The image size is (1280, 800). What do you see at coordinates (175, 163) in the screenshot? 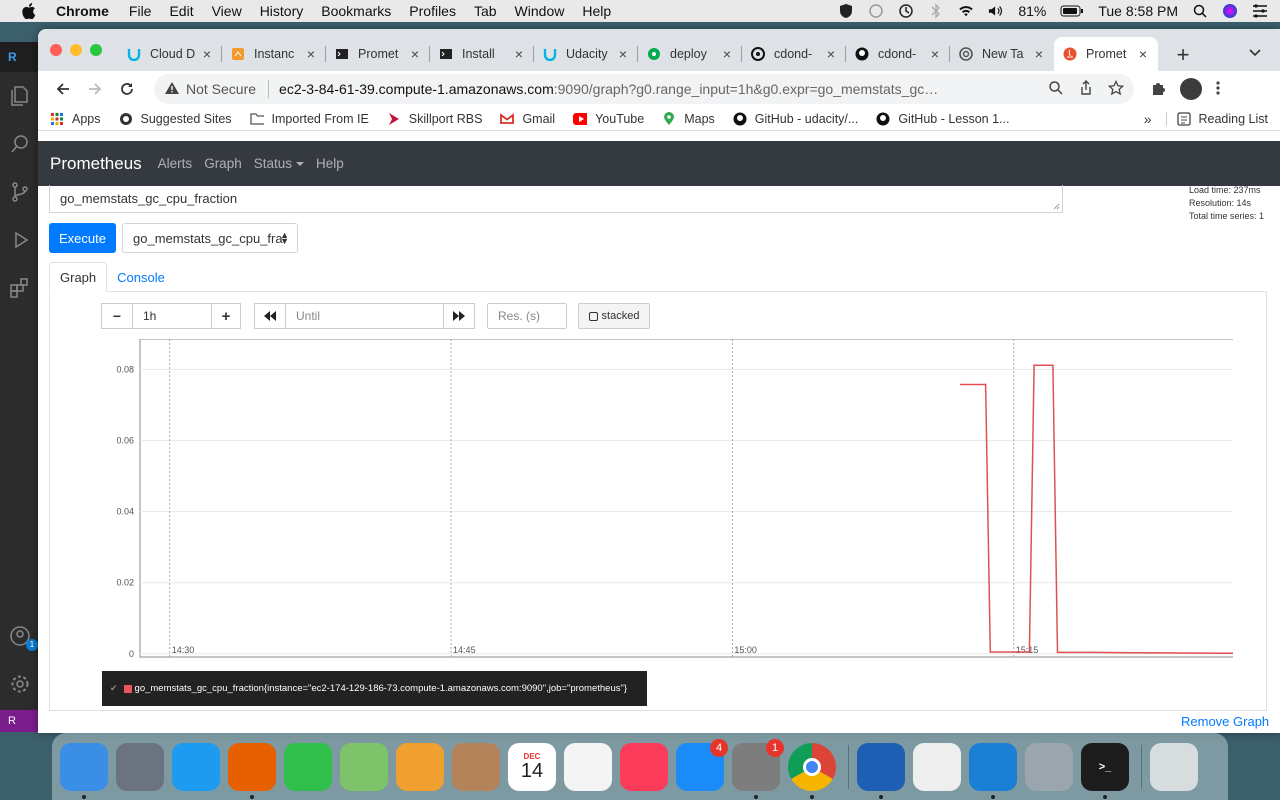
I see `nav-alerts: Alerts` at bounding box center [175, 163].